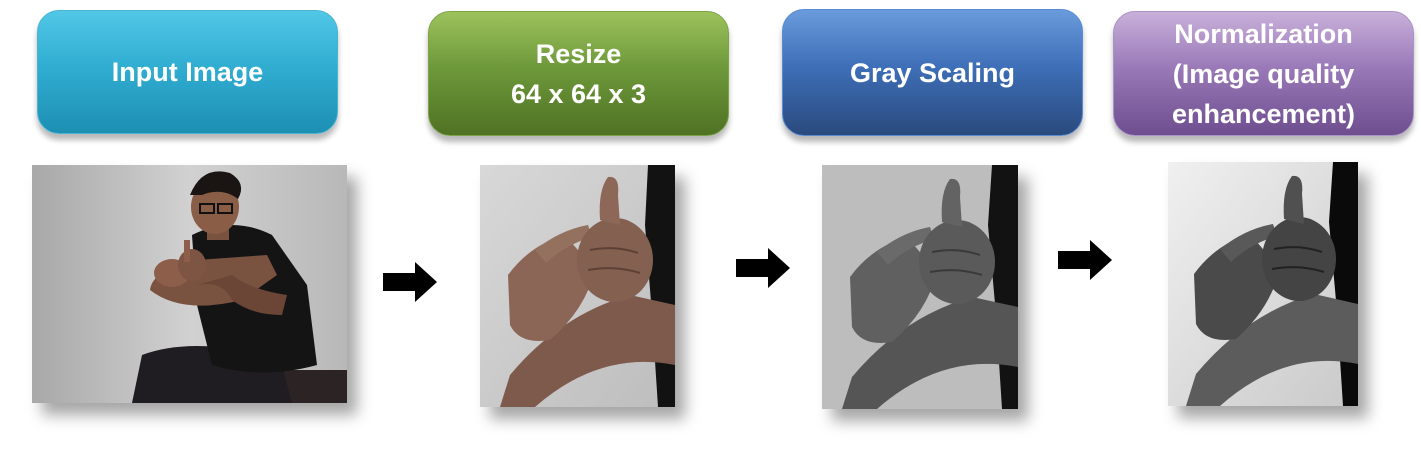  Describe the element at coordinates (578, 93) in the screenshot. I see `stage-label-line: 64 x 64 x 3` at that location.